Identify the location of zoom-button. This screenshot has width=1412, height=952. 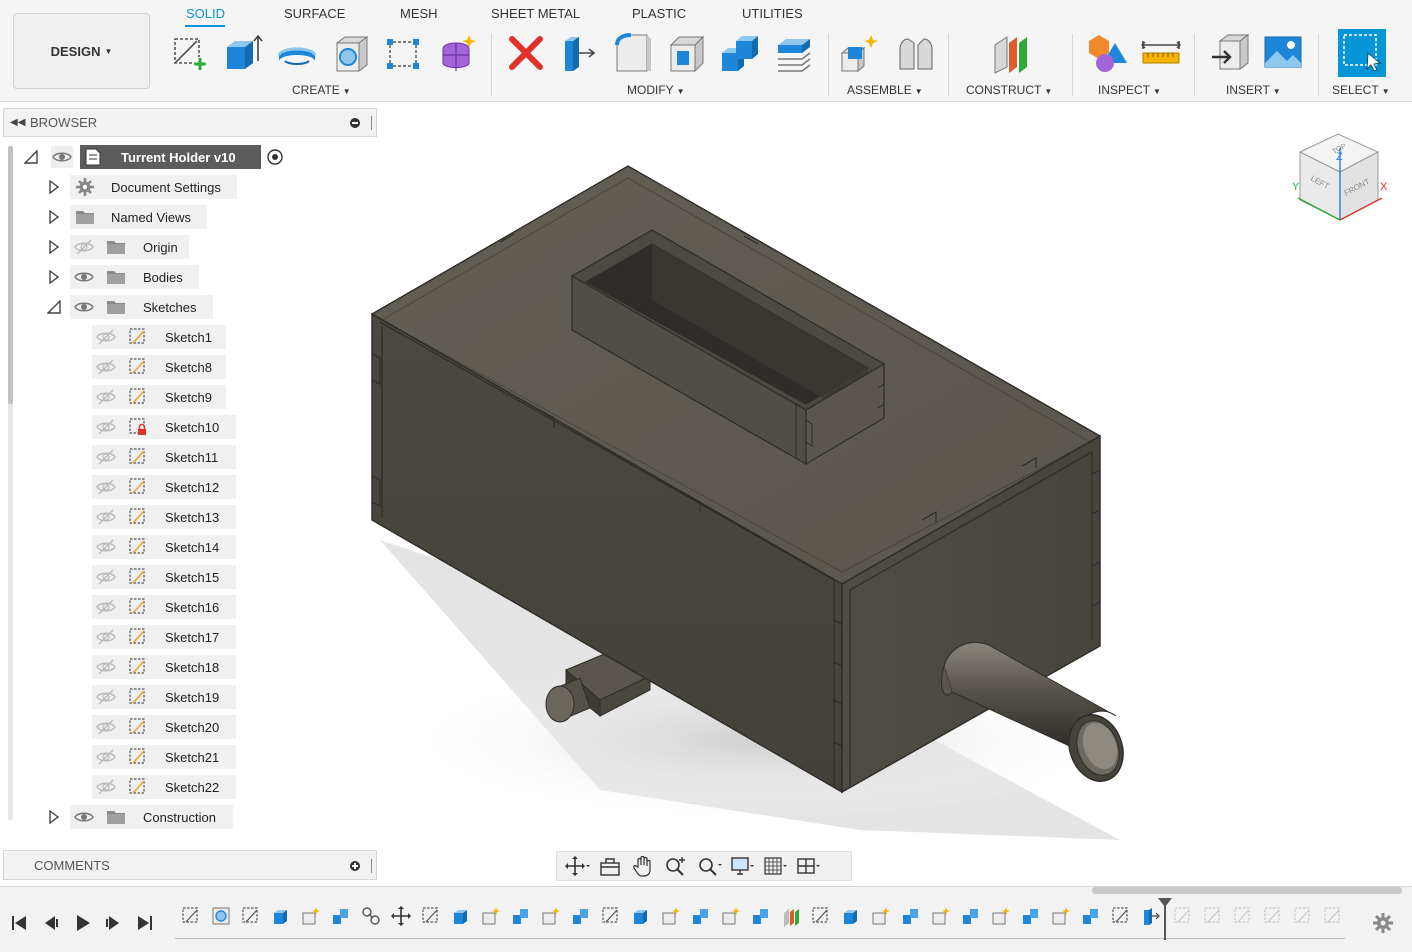
(675, 866).